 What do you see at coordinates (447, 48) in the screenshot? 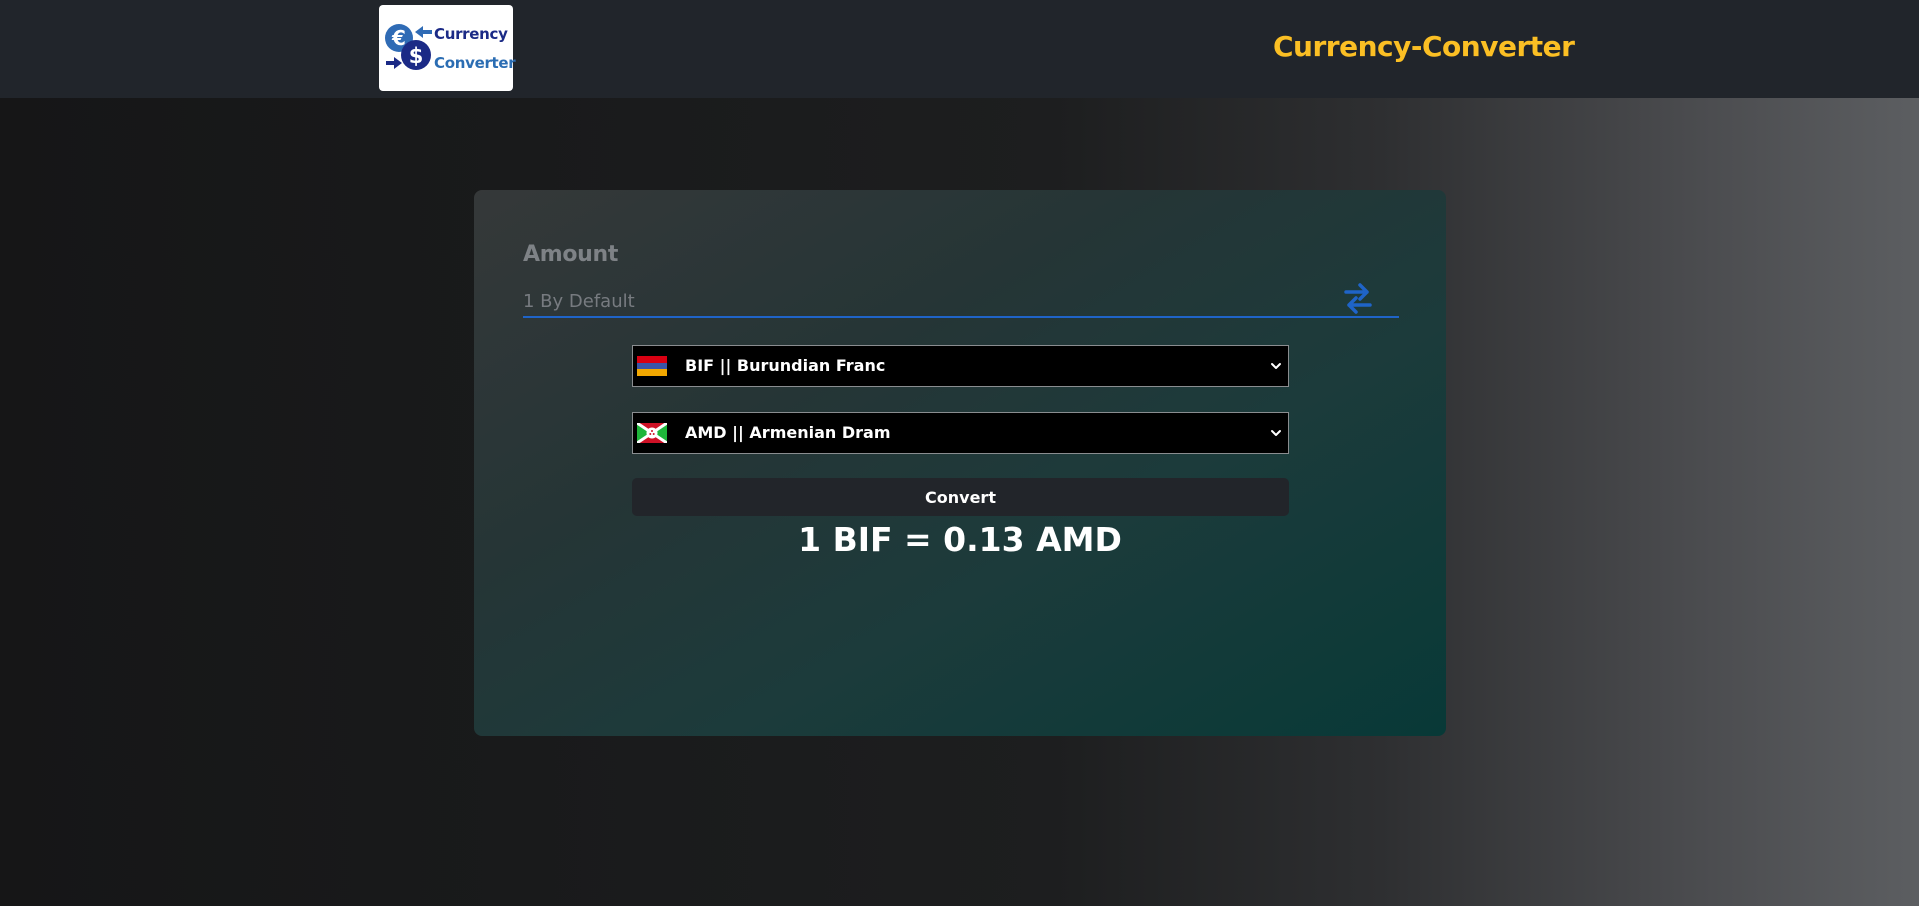
I see `logo: € $ Currency Converter` at bounding box center [447, 48].